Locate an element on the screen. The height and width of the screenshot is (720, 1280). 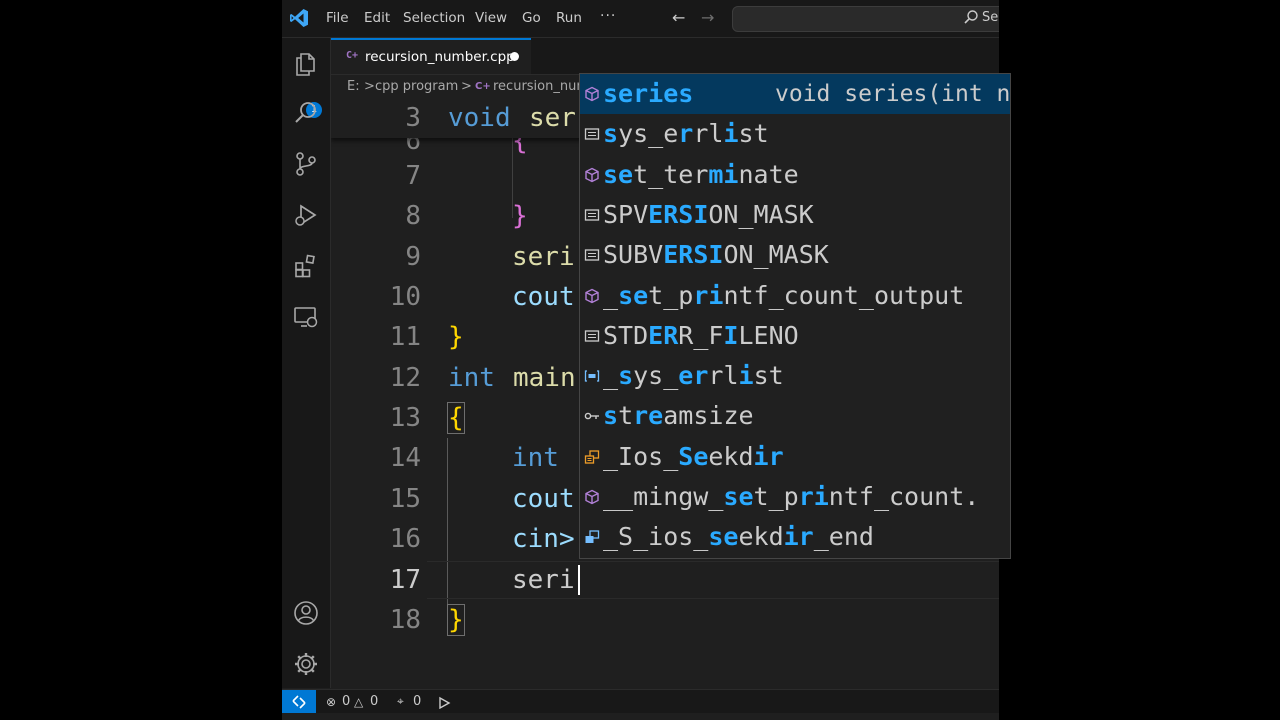
command-center-search is located at coordinates (865, 19).